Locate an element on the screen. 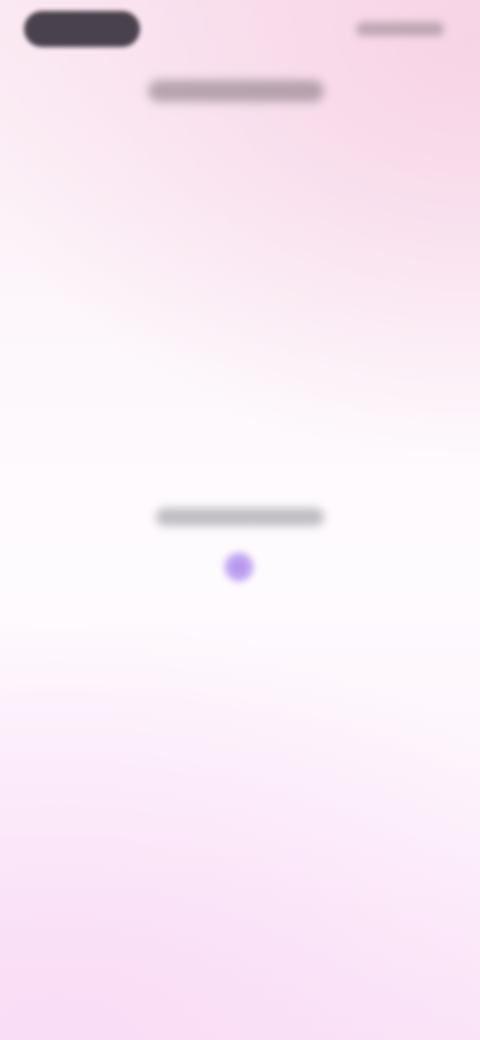  loading-spinner-icon is located at coordinates (239, 567).